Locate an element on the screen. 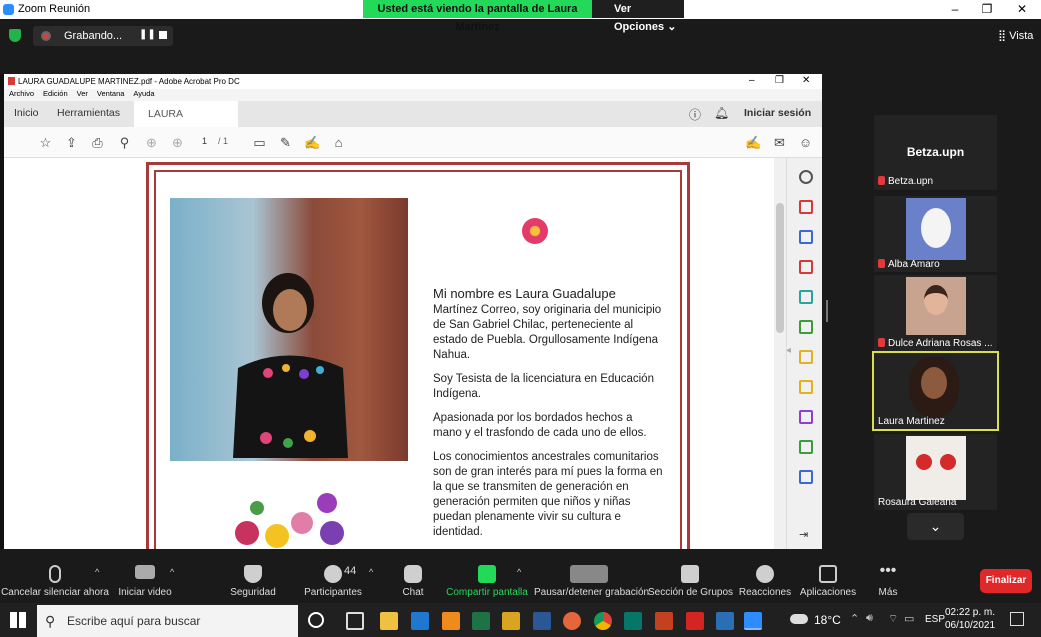  print-production-icon is located at coordinates (806, 447).